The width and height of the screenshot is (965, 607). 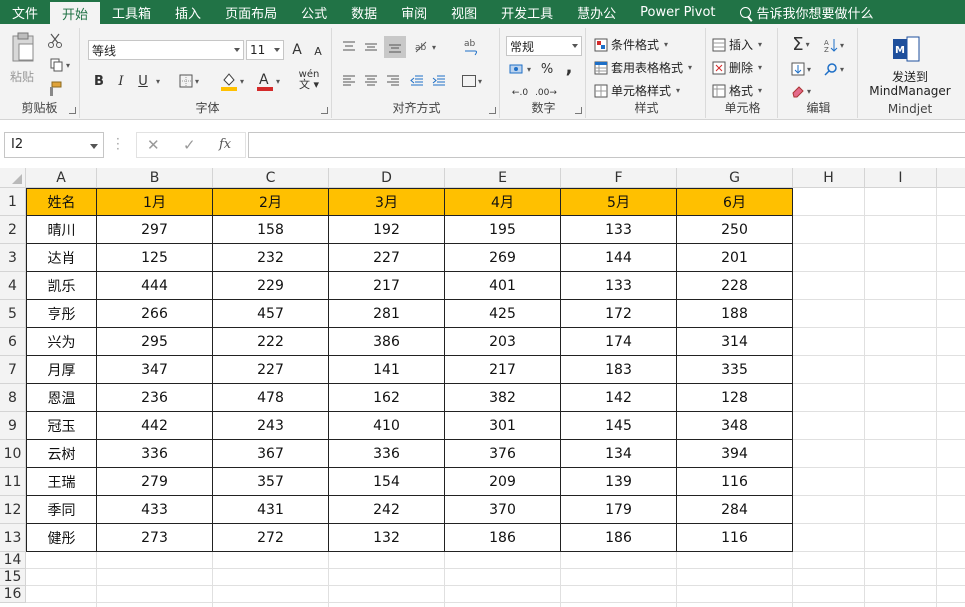 I want to click on orientation-icon: ab ▾, so click(x=425, y=47).